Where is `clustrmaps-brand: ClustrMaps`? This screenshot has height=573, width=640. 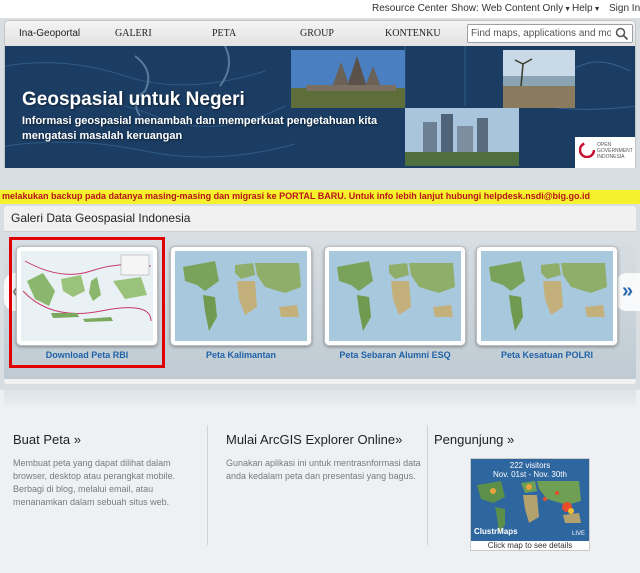
clustrmaps-brand: ClustrMaps is located at coordinates (496, 531).